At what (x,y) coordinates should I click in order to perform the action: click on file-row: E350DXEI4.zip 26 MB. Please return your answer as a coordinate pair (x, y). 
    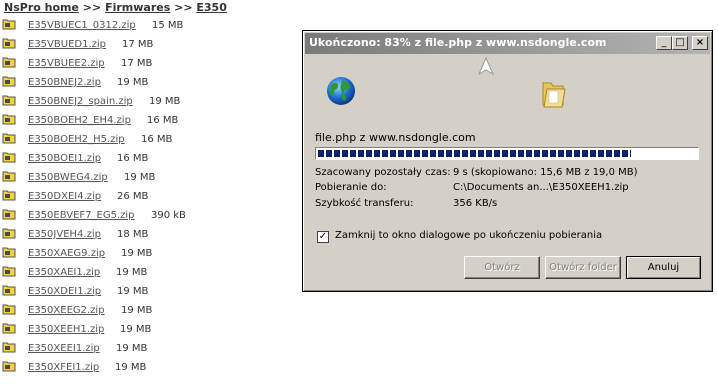
    Looking at the image, I should click on (152, 196).